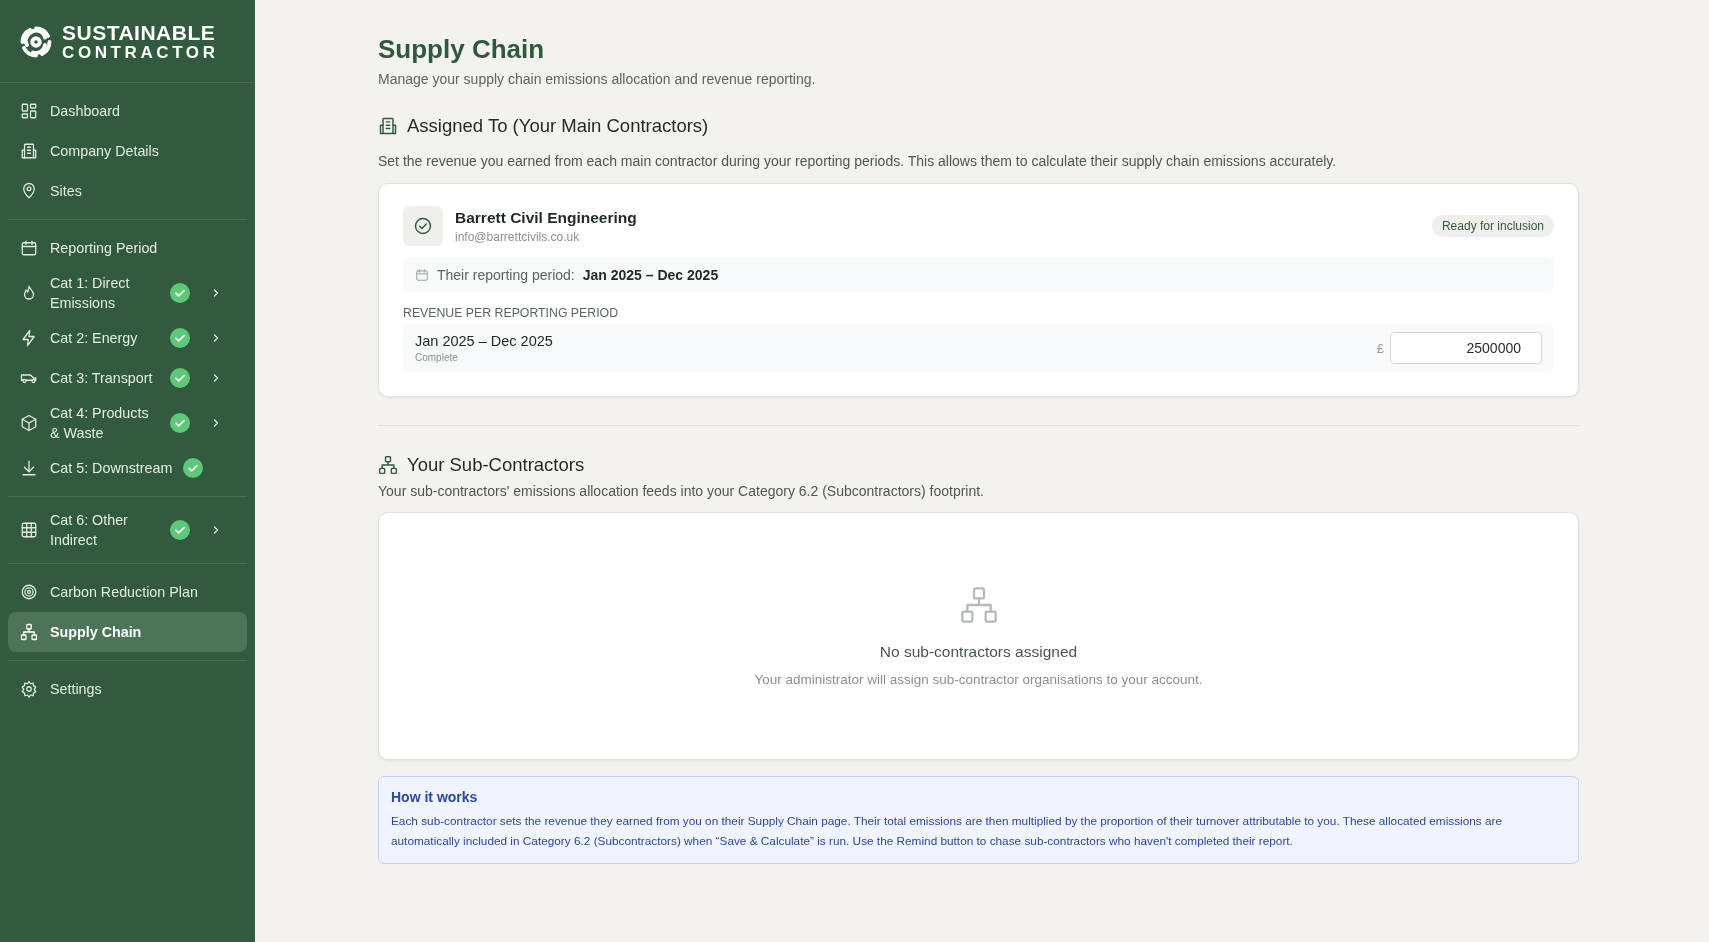 This screenshot has height=942, width=1709. Describe the element at coordinates (127, 247) in the screenshot. I see `nav-item: Reporting Period` at that location.